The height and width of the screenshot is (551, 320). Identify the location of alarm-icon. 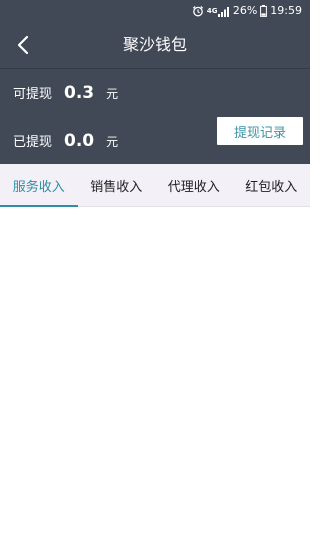
(198, 11).